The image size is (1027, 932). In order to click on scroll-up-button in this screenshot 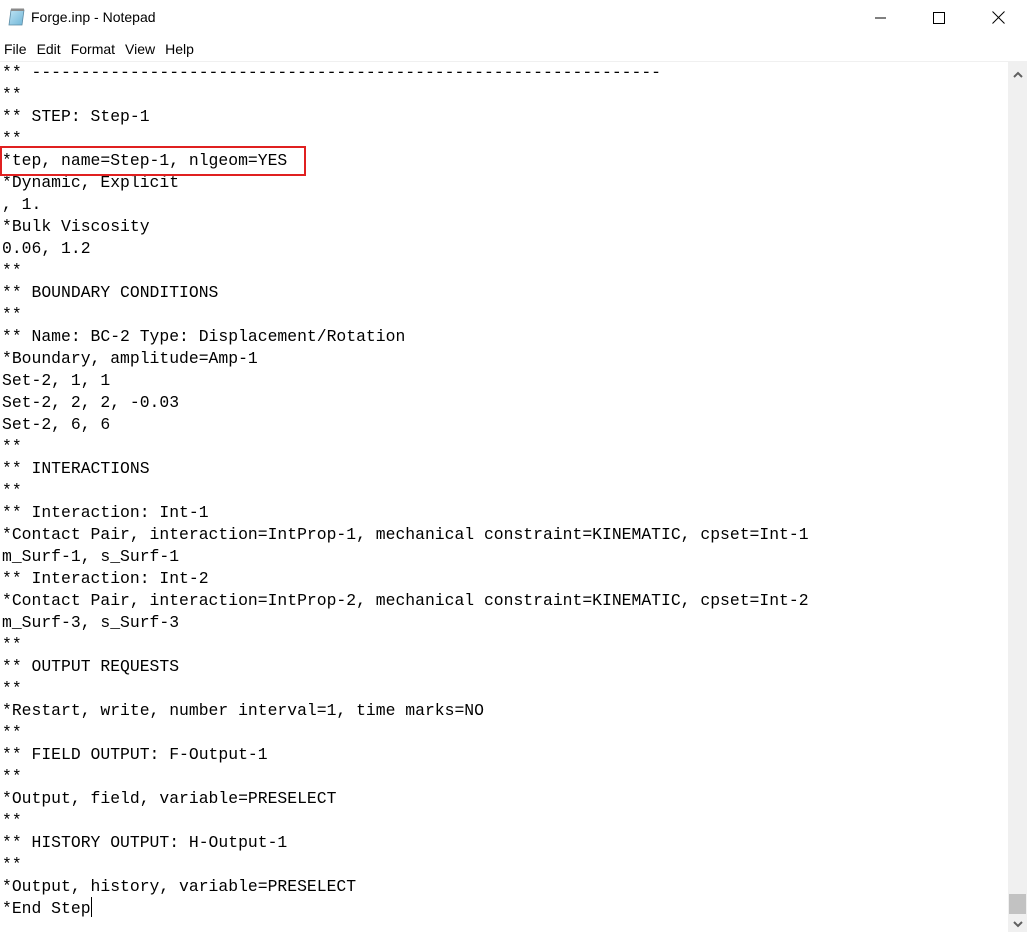, I will do `click(1017, 72)`.